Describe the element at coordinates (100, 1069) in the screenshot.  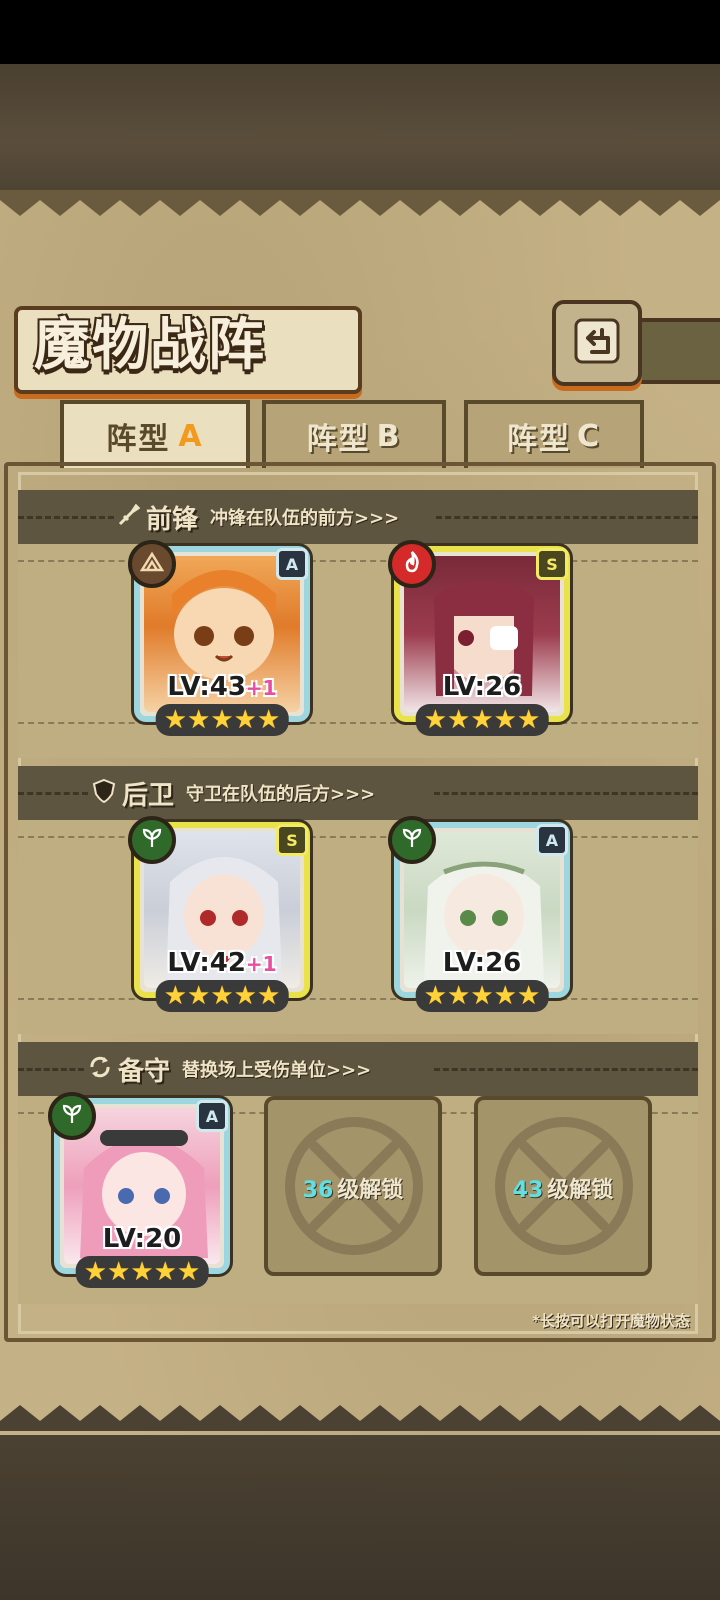
I see `swap-icon` at that location.